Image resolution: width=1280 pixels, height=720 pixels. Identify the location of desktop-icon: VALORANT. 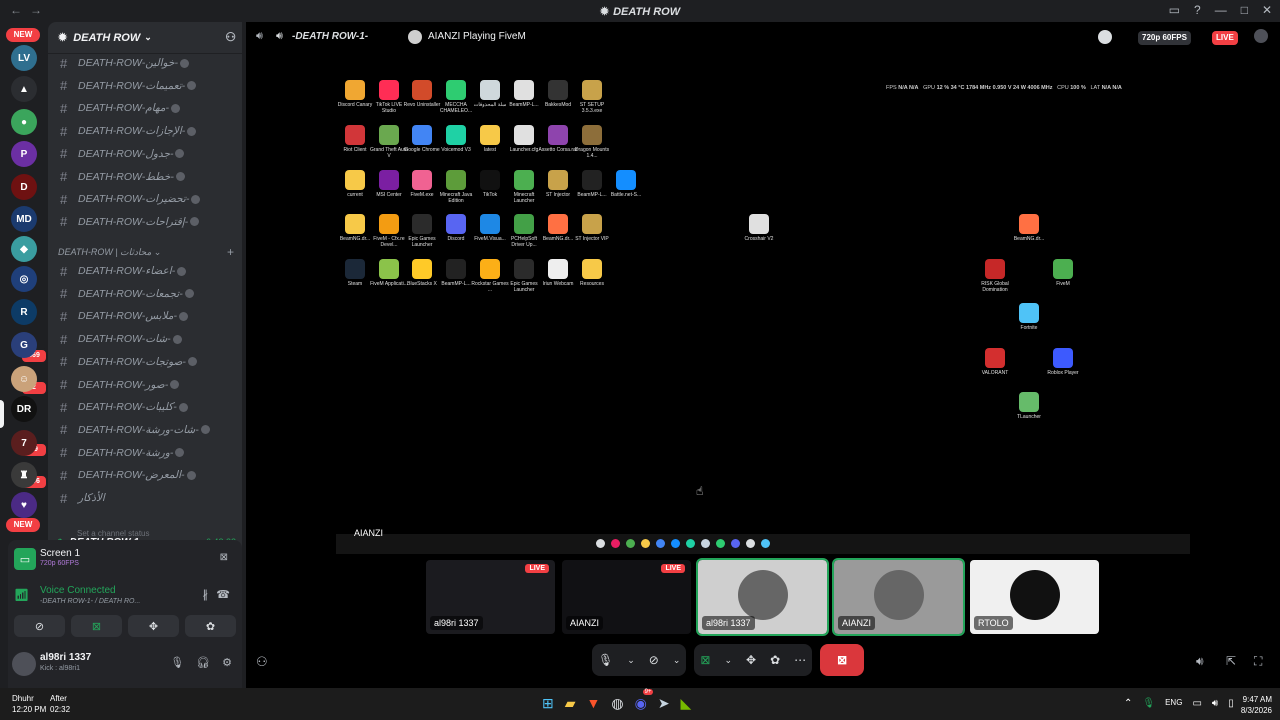
(995, 362).